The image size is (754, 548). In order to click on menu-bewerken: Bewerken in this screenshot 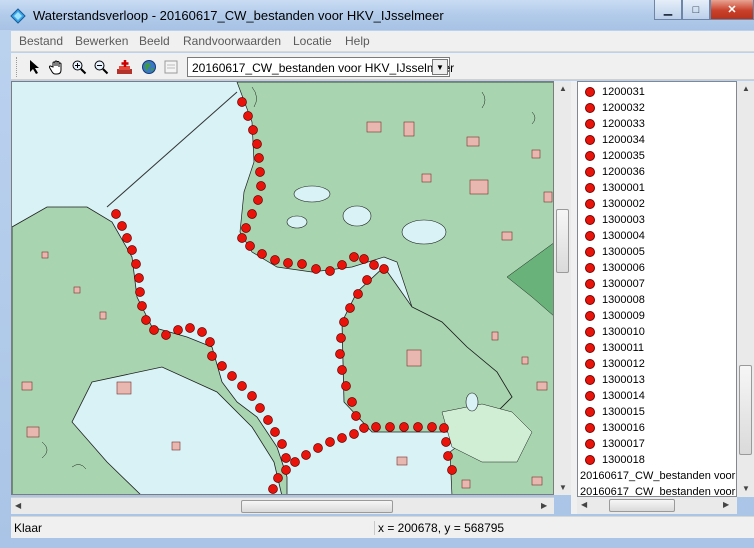, I will do `click(101, 41)`.